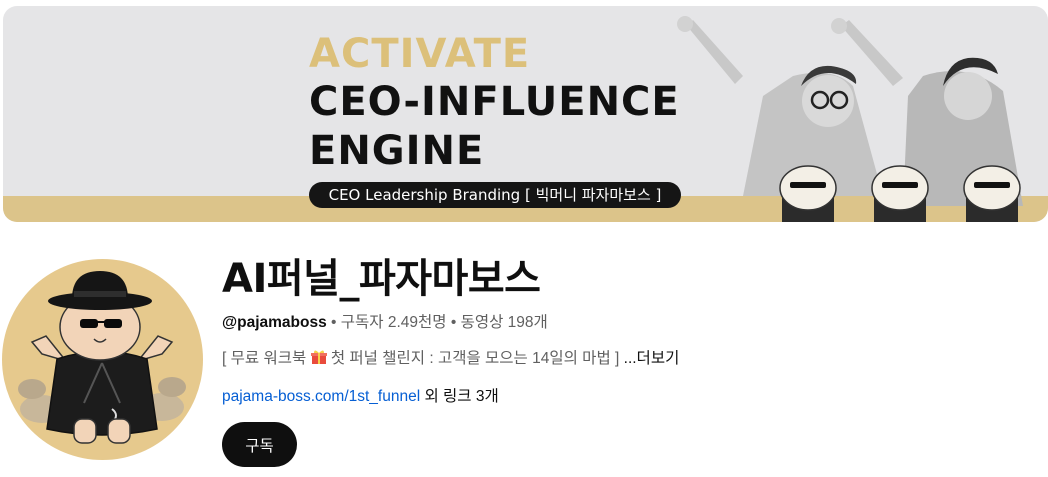  I want to click on bear-boss-avatar-illustration, so click(102, 357).